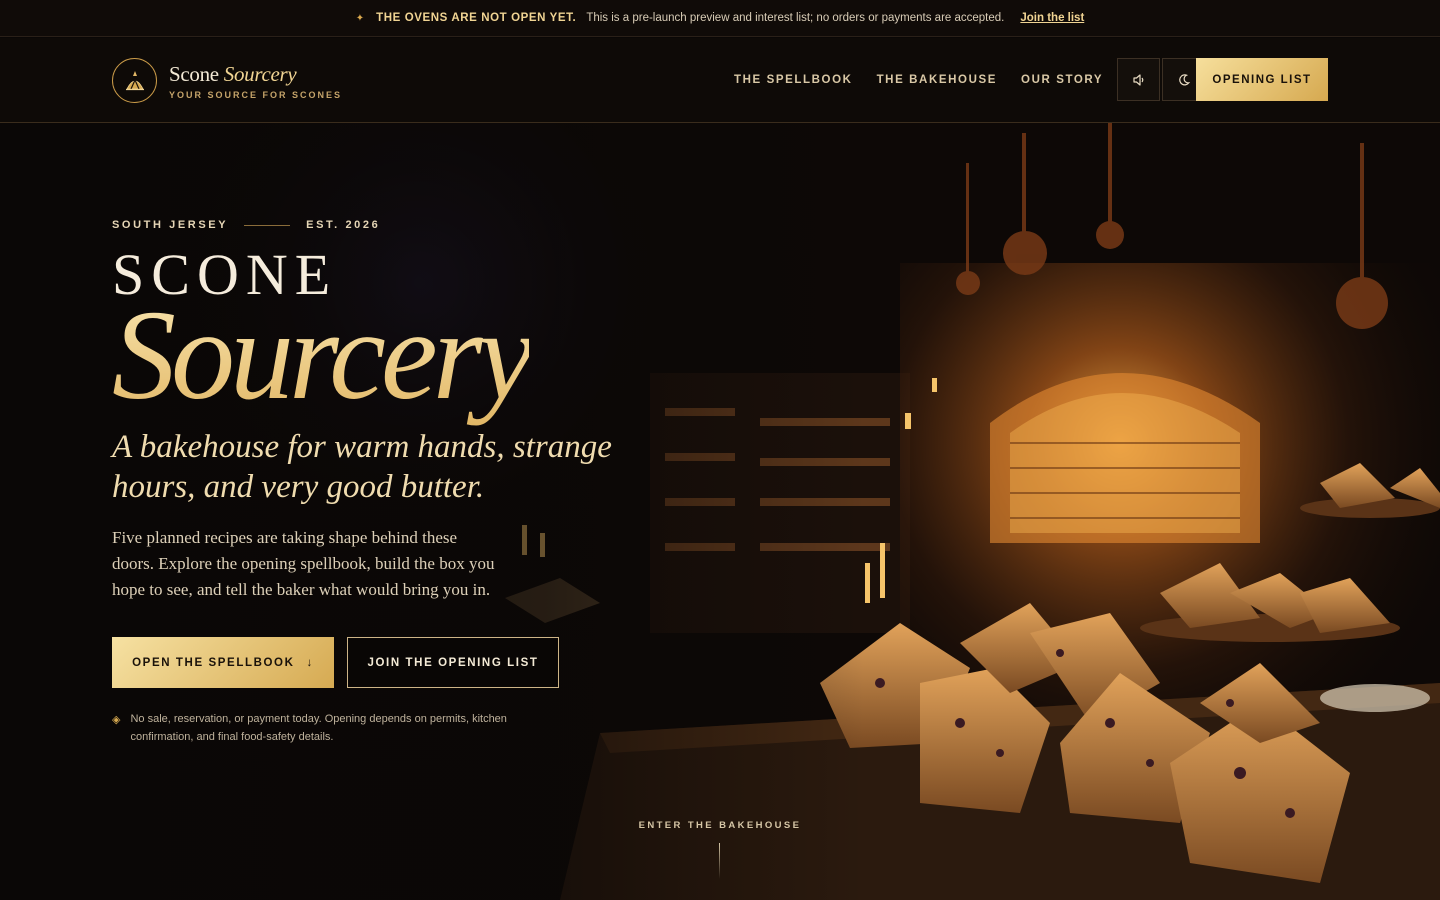 This screenshot has height=900, width=1440. Describe the element at coordinates (134, 80) in the screenshot. I see `scone-emblem-icon` at that location.